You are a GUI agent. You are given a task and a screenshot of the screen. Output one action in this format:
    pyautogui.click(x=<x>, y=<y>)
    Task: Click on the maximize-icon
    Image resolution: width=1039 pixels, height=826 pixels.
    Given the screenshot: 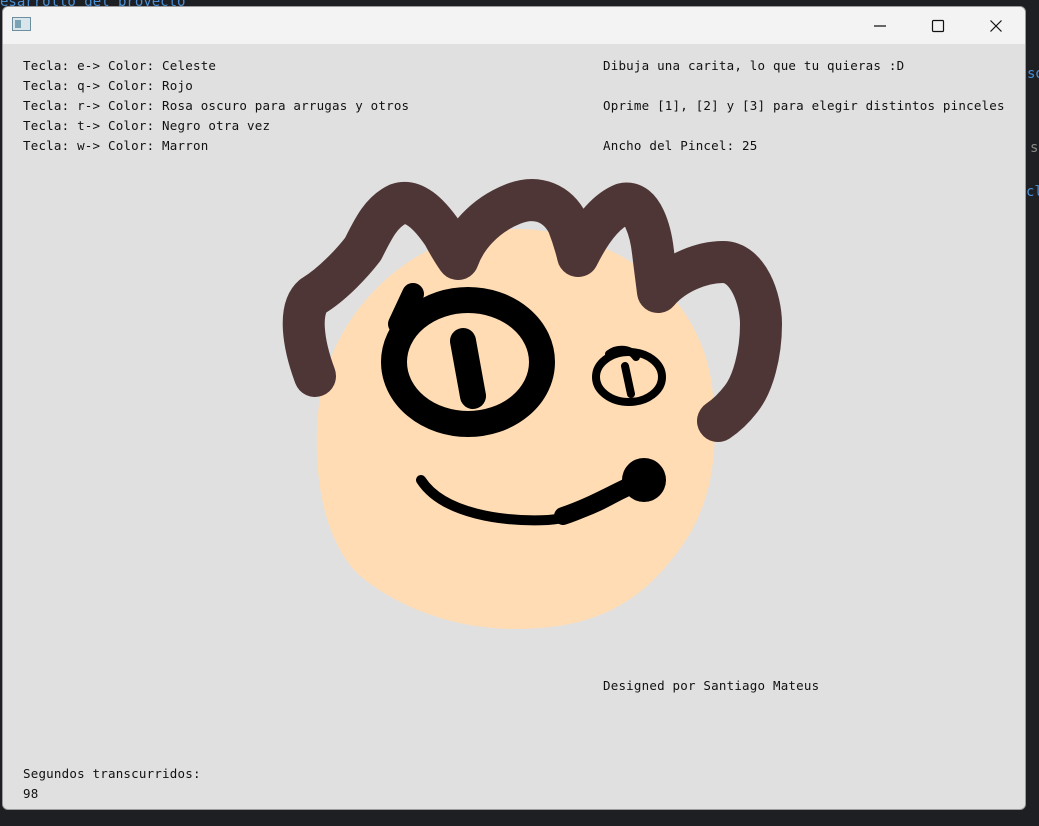 What is the action you would take?
    pyautogui.click(x=938, y=25)
    